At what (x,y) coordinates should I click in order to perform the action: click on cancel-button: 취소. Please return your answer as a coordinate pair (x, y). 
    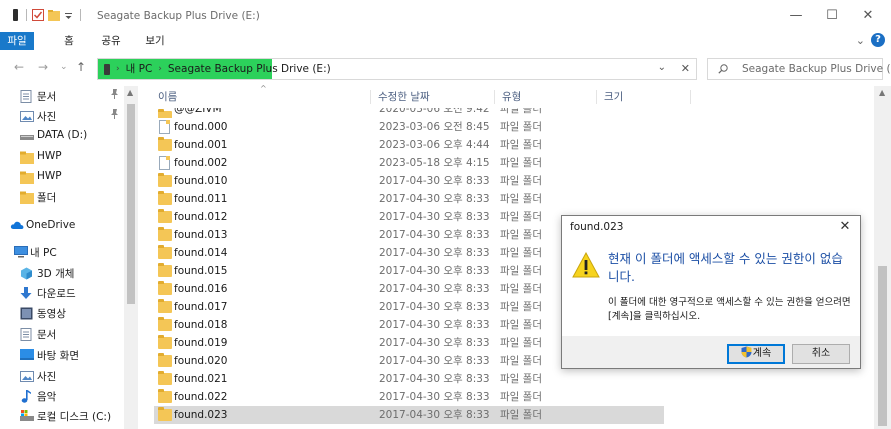
    Looking at the image, I should click on (821, 354).